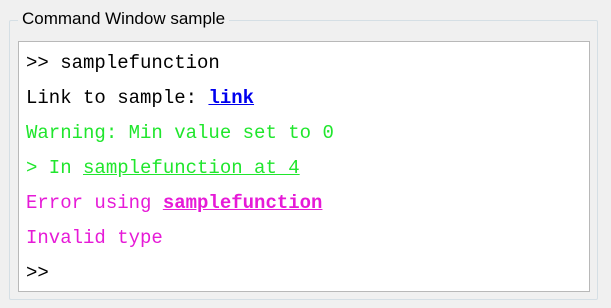 The image size is (611, 308). I want to click on error-label: Error using, so click(94, 203).